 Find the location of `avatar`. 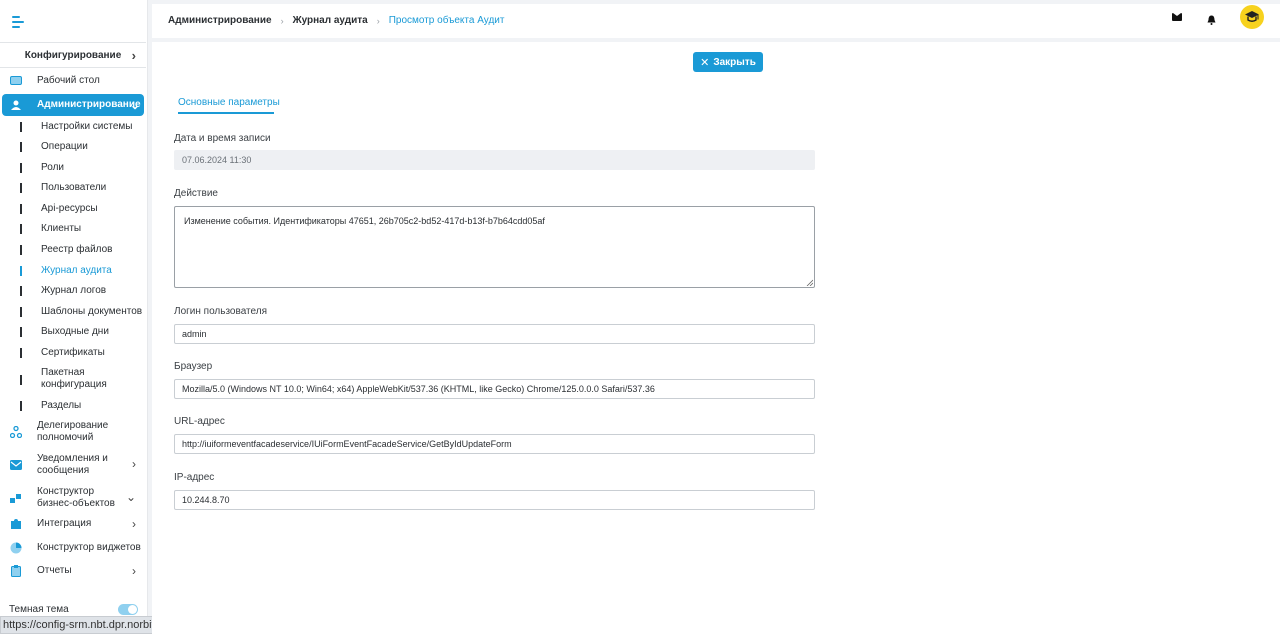

avatar is located at coordinates (1252, 17).